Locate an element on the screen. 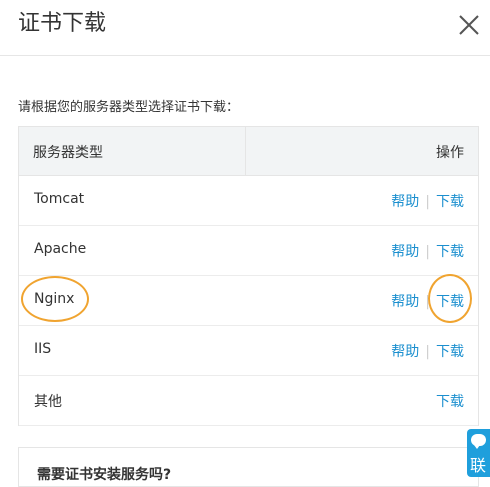  server-name: IIS is located at coordinates (43, 349).